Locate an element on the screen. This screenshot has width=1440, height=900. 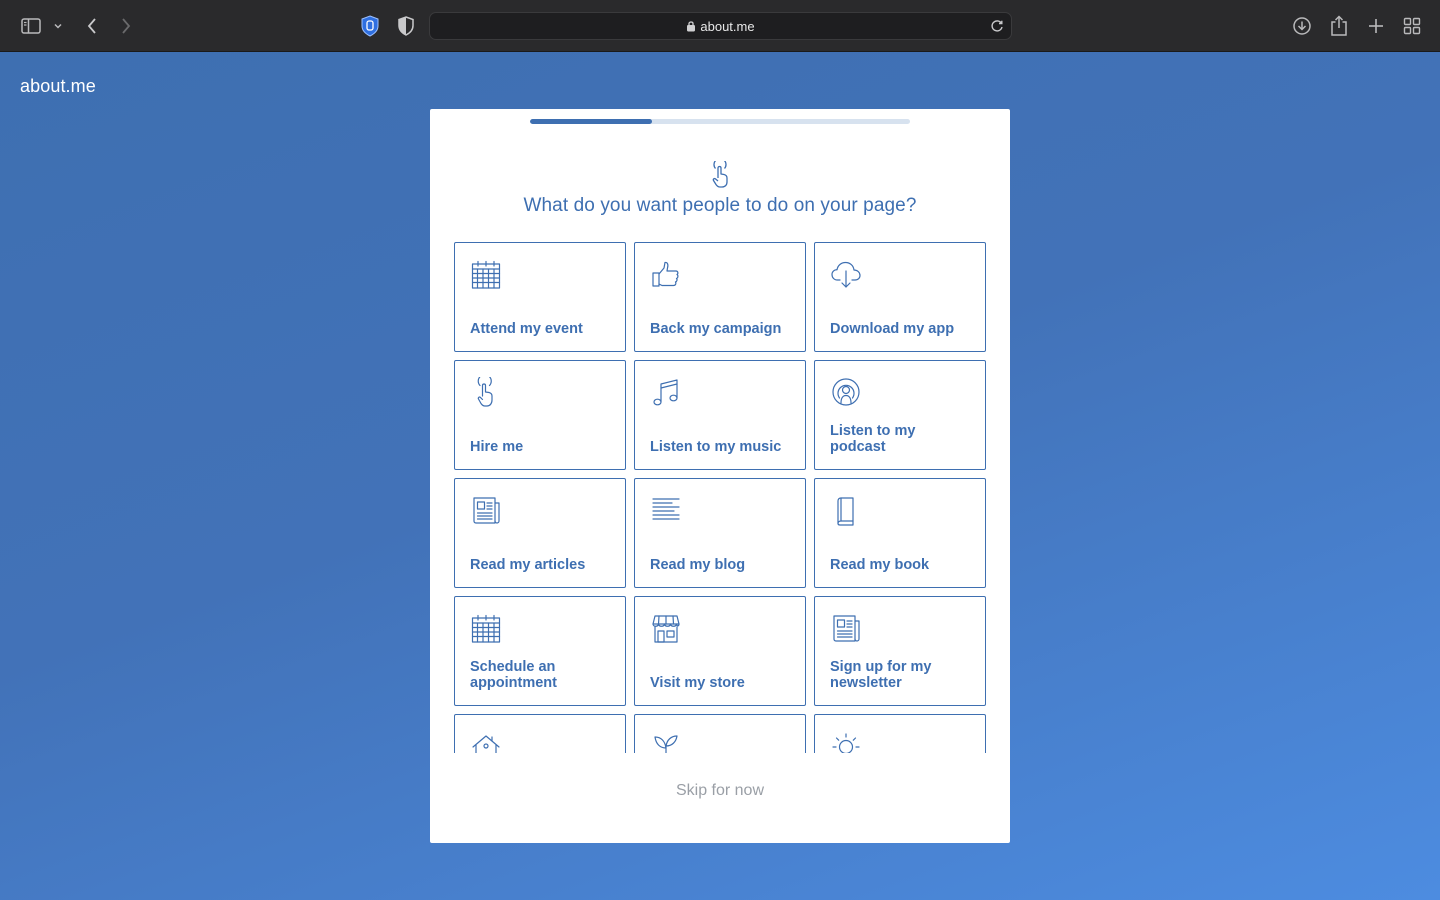
option-tile: Listen to my music is located at coordinates (720, 415).